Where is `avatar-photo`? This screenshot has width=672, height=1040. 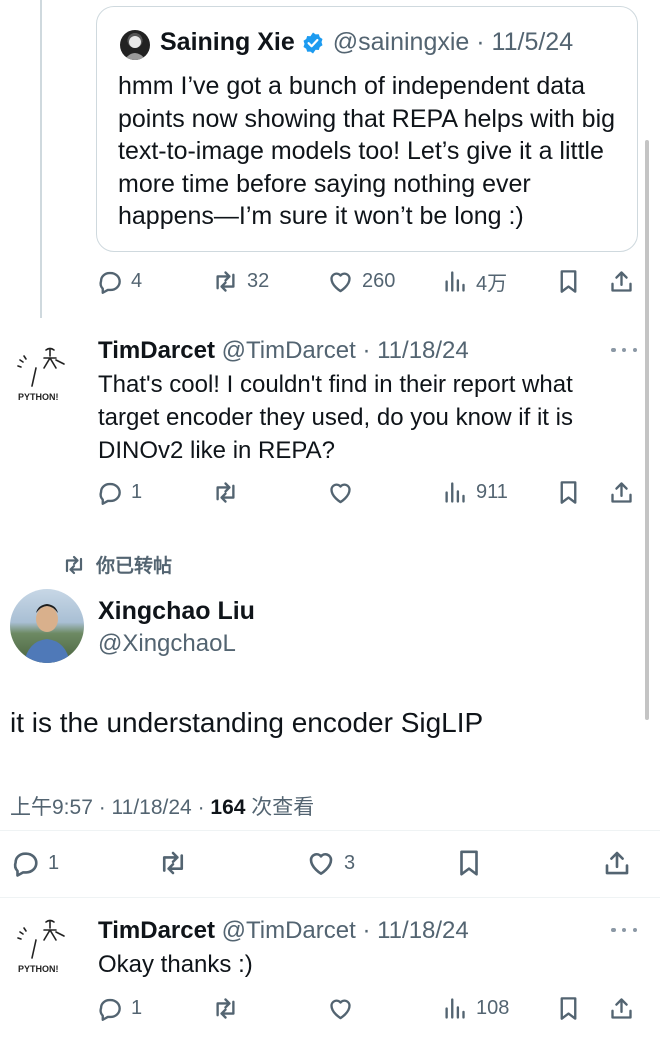
avatar-photo is located at coordinates (47, 633).